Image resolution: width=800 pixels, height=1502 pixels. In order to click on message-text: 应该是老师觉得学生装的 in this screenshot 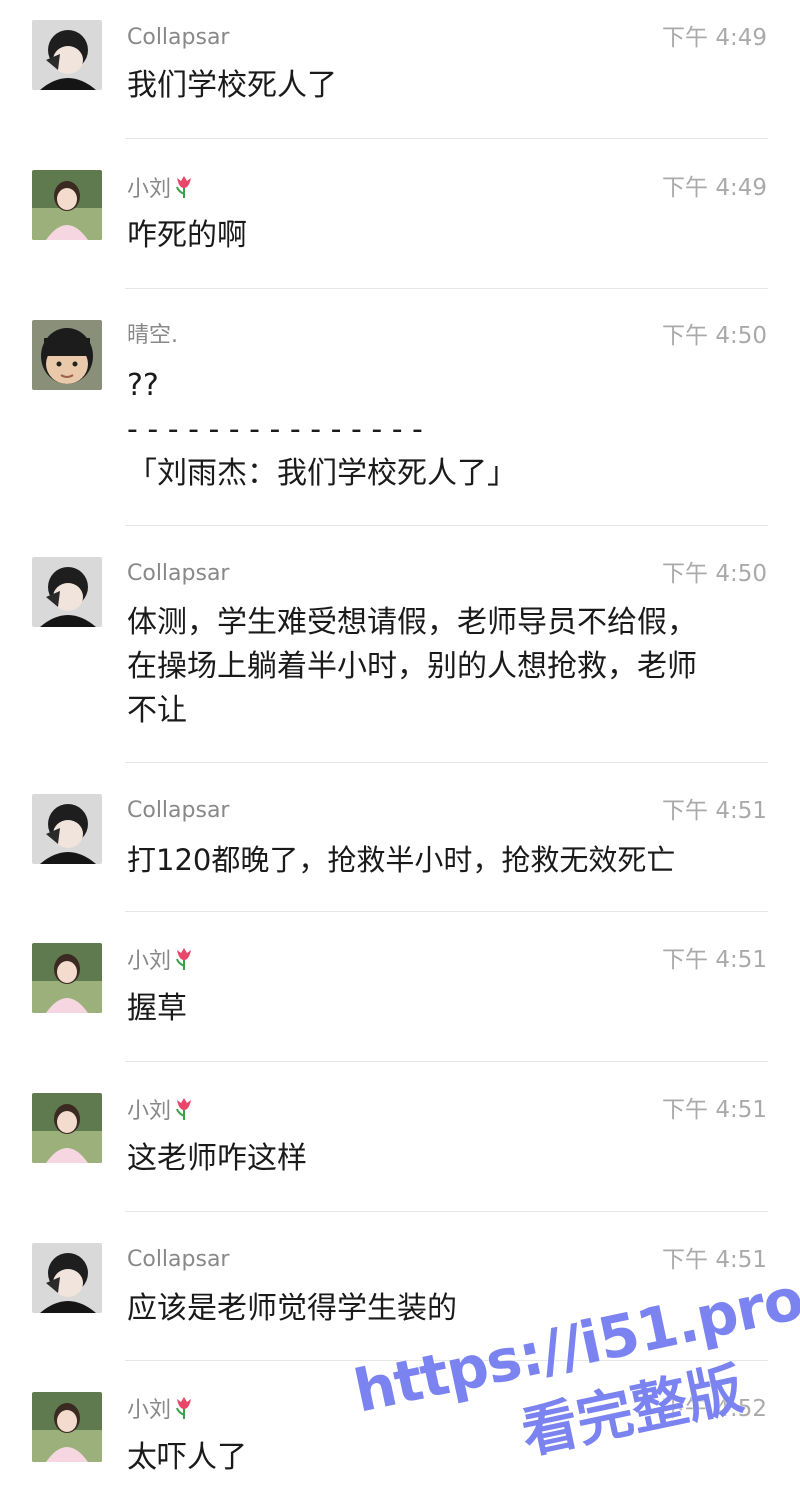, I will do `click(292, 1308)`.